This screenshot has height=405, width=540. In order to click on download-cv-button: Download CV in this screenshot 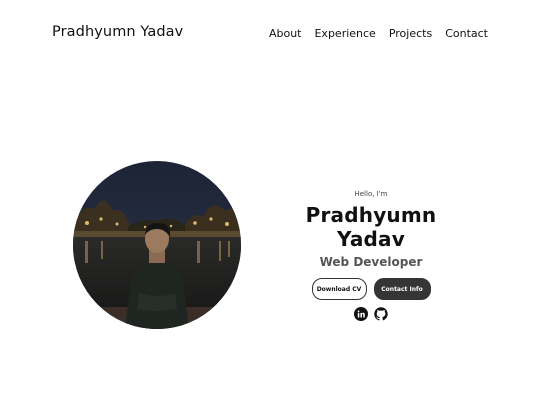, I will do `click(339, 289)`.